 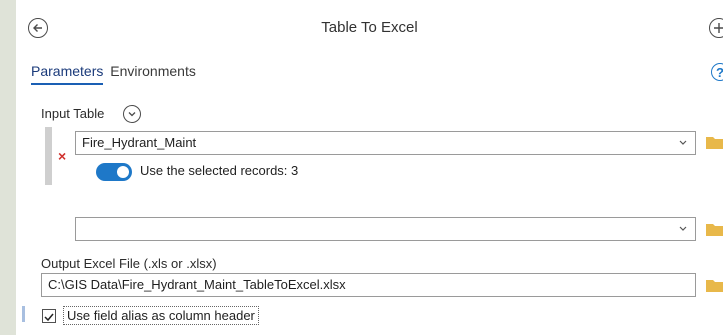 I want to click on tab-environments: Environments, so click(x=153, y=71).